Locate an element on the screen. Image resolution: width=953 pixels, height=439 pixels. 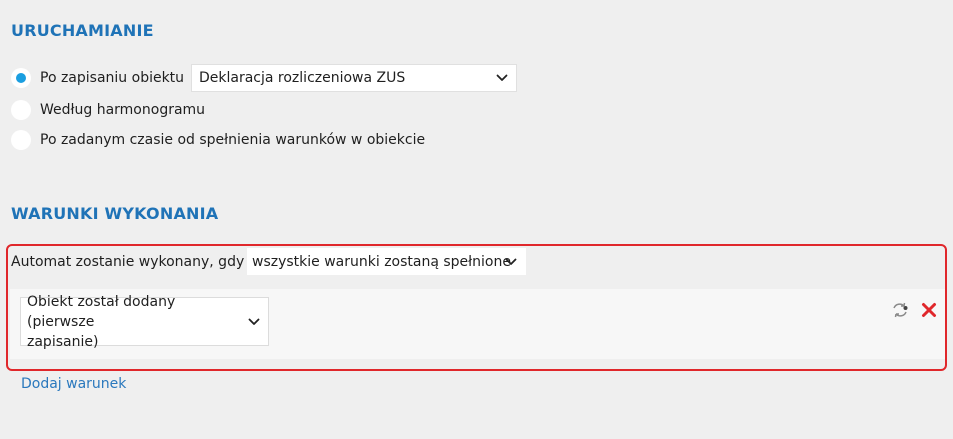
section-title-conditions: WARUNKI WYKONANIA is located at coordinates (115, 213).